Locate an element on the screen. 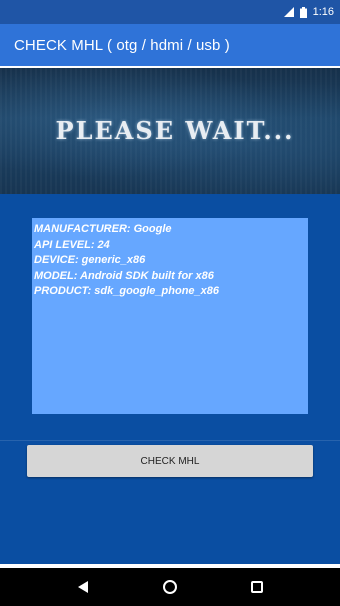  divider is located at coordinates (170, 440).